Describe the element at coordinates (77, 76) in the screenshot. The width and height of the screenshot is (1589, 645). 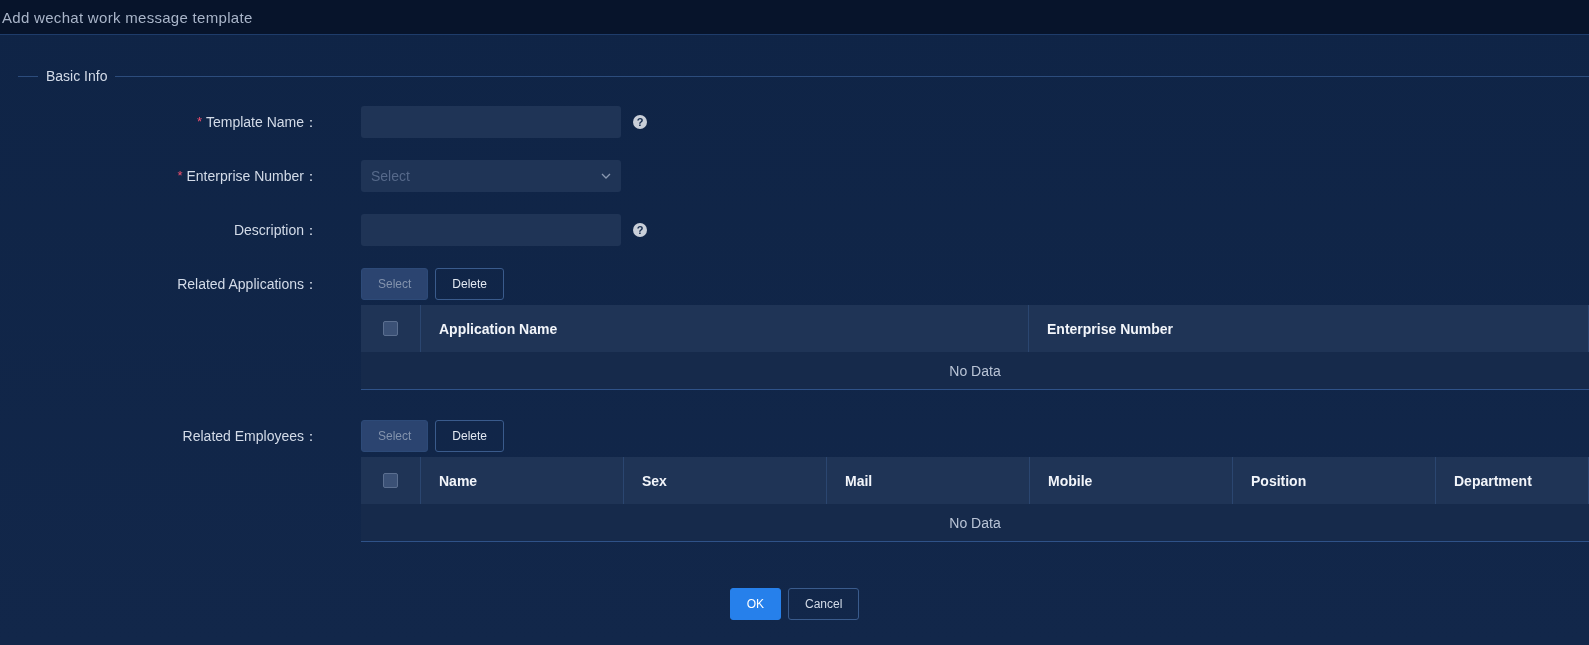
I see `section-title: Basic Info` at that location.